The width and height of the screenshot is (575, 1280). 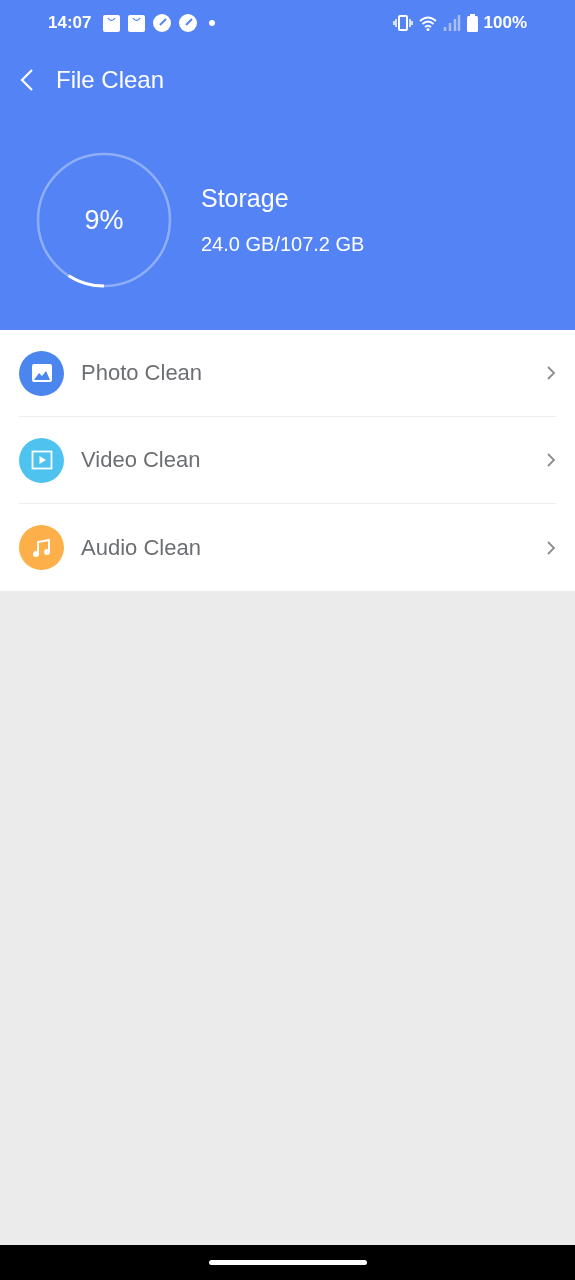 I want to click on signal-icon, so click(x=451, y=23).